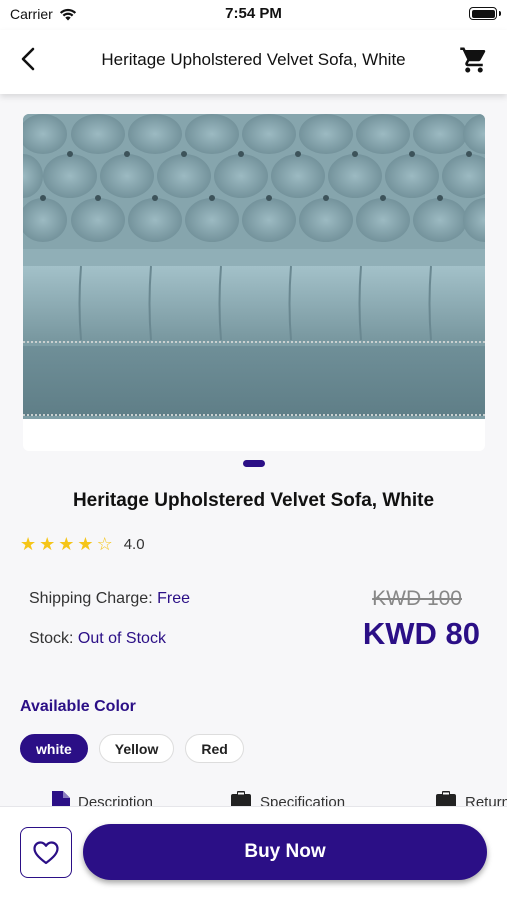 The width and height of the screenshot is (507, 900). I want to click on stock-row: Stock: Out of Stock, so click(109, 650).